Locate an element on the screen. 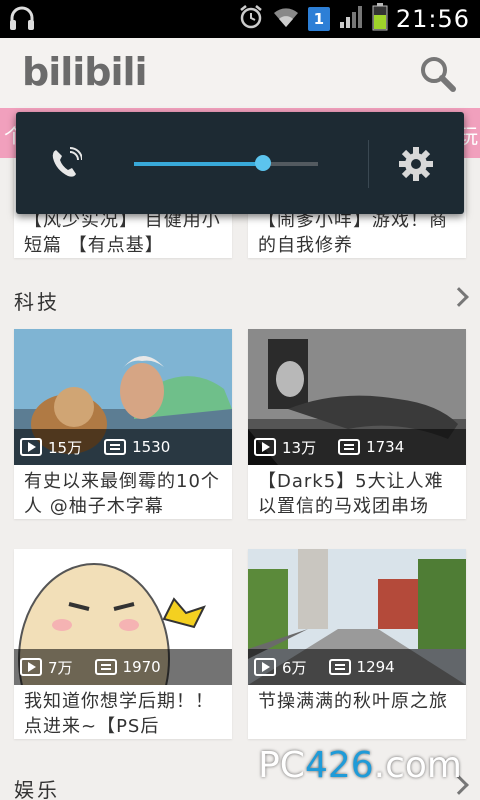 The image size is (480, 800). volume-slider-fill is located at coordinates (198, 164).